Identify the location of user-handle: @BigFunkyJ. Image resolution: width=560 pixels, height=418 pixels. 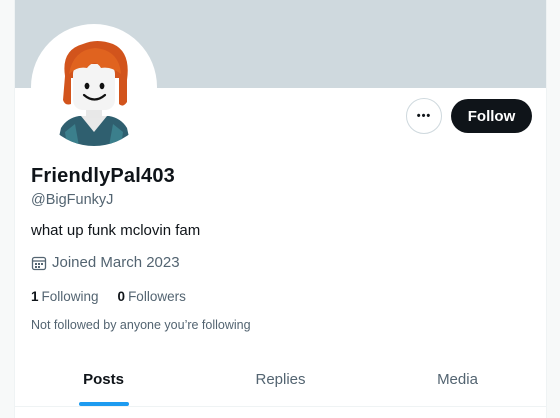
(72, 200).